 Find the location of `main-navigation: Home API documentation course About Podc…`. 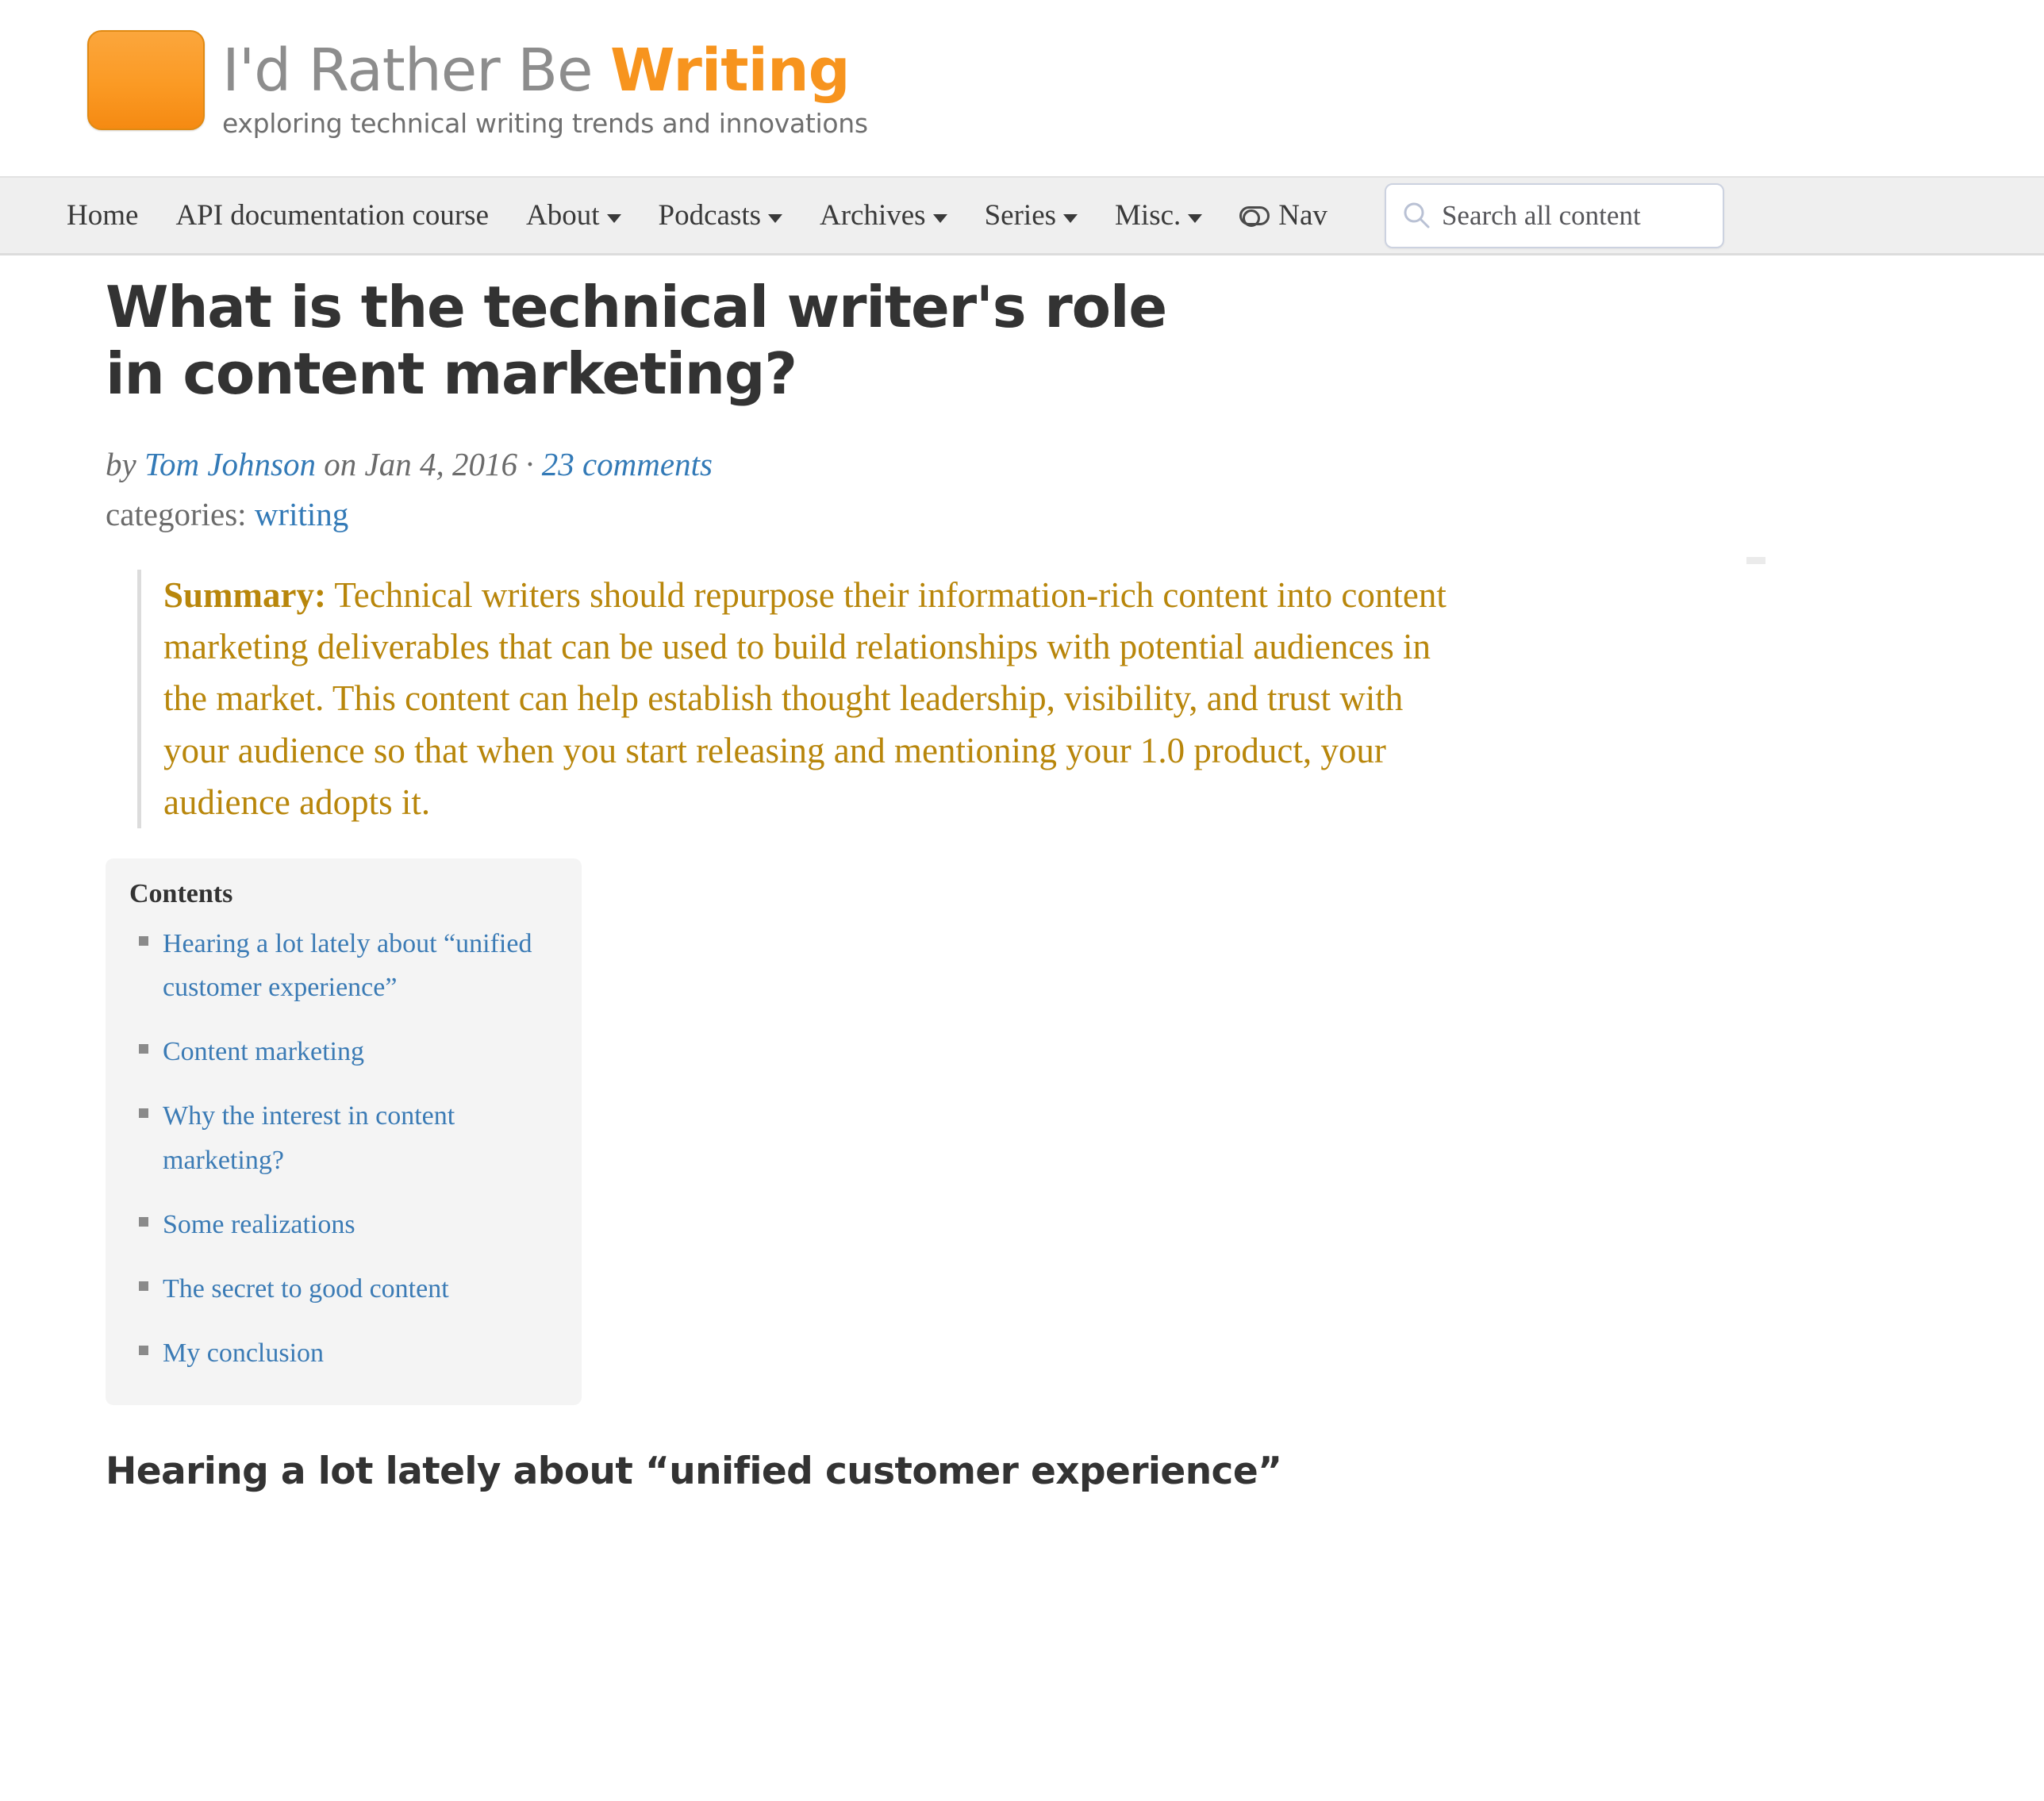

main-navigation: Home API documentation course About Podc… is located at coordinates (1022, 215).